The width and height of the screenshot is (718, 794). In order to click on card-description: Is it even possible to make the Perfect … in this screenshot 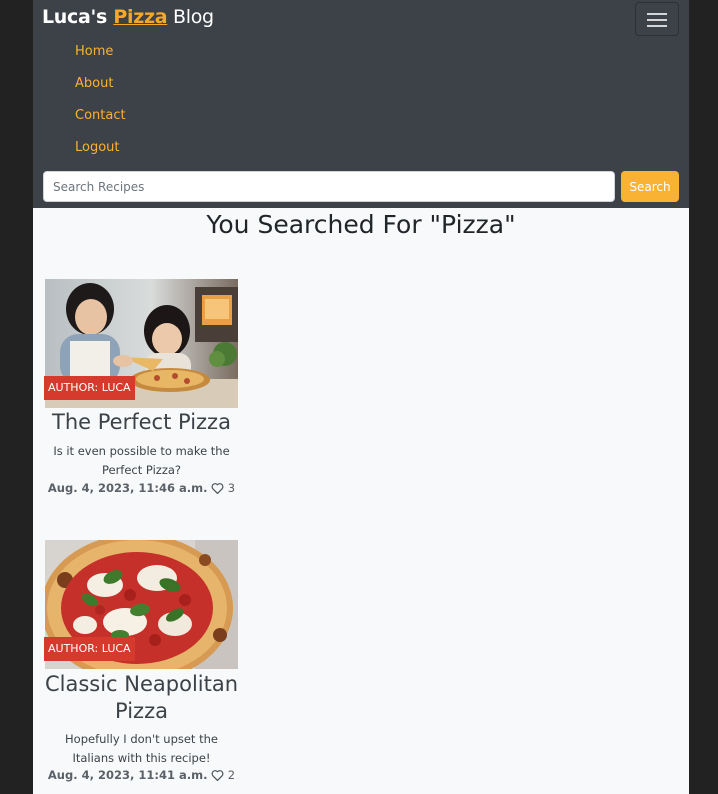, I will do `click(141, 460)`.